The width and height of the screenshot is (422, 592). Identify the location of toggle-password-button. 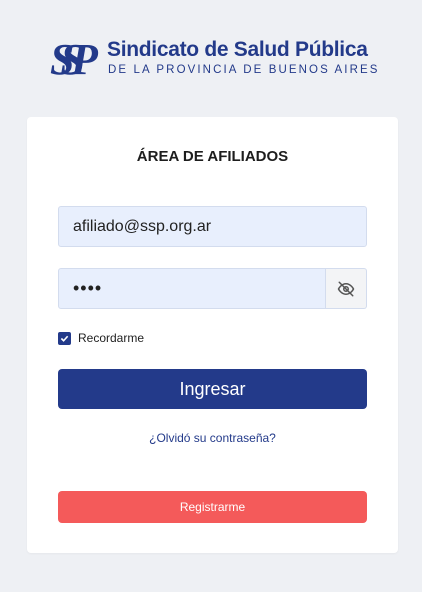
(346, 288).